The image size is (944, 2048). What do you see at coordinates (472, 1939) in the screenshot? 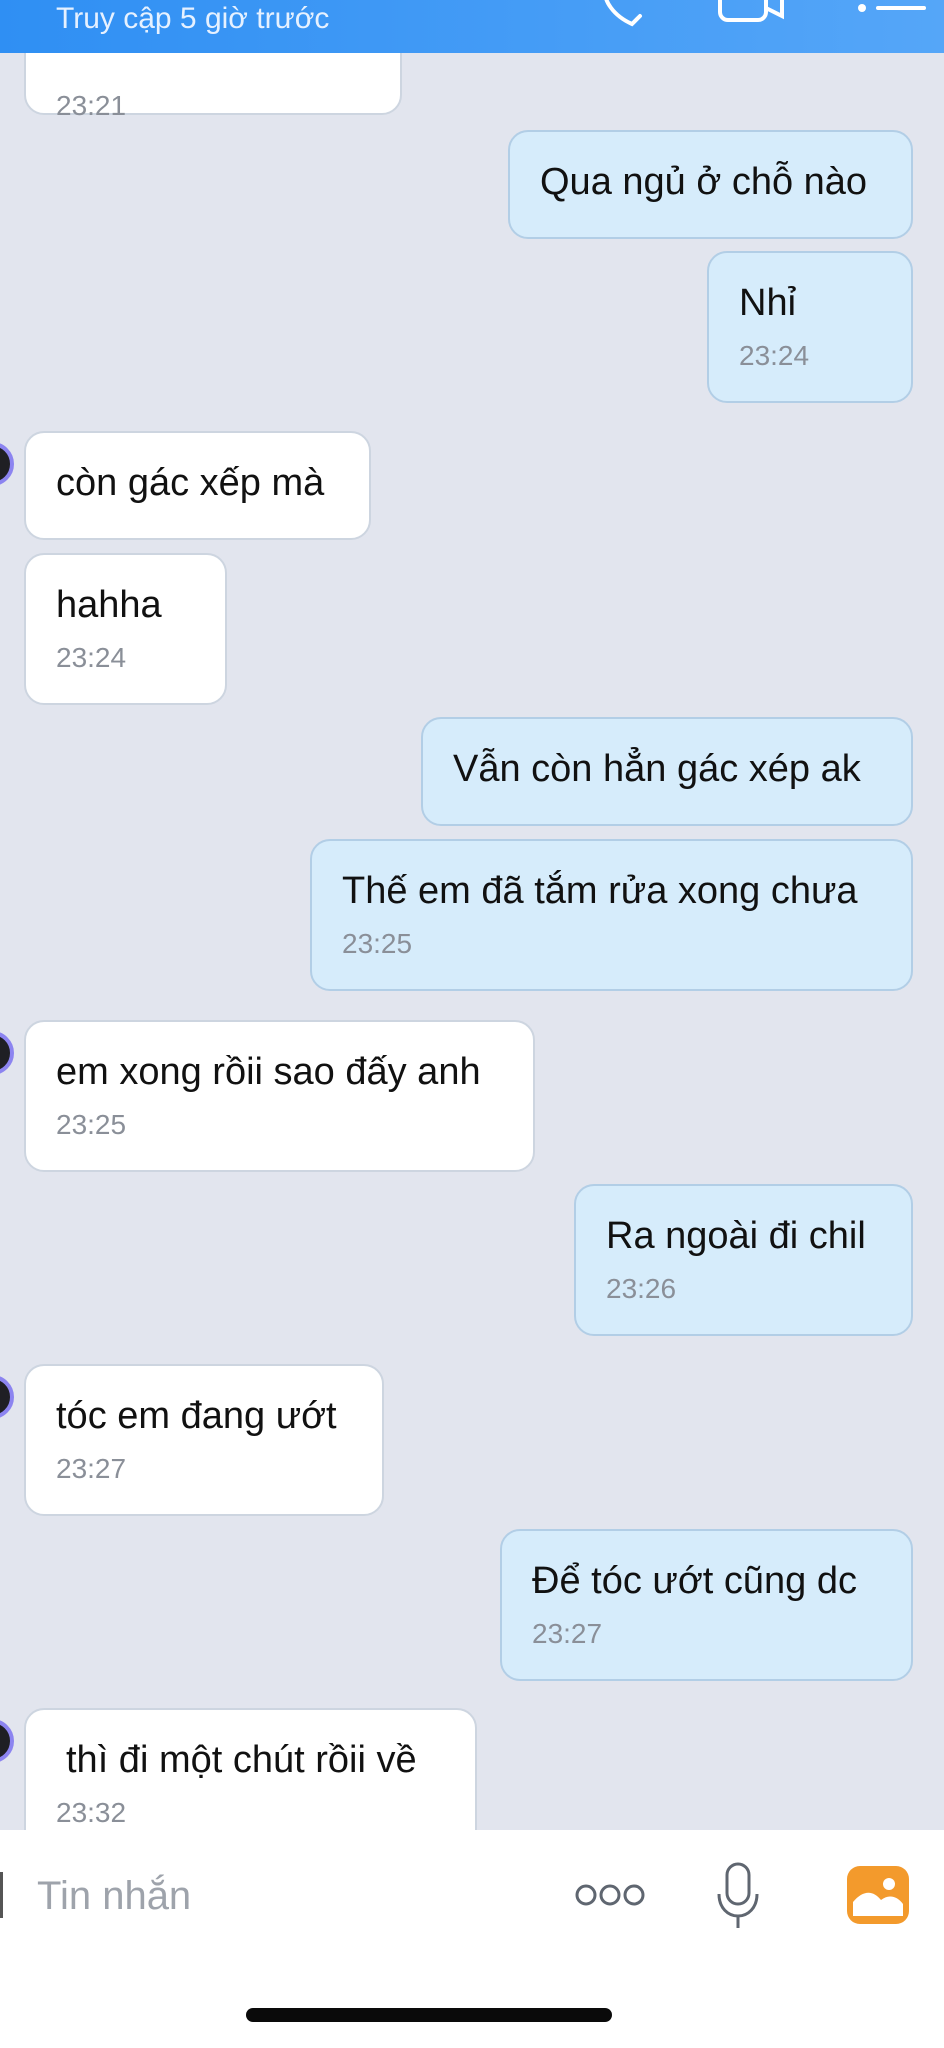
I see `message-input-bar: Tin nhắn` at bounding box center [472, 1939].